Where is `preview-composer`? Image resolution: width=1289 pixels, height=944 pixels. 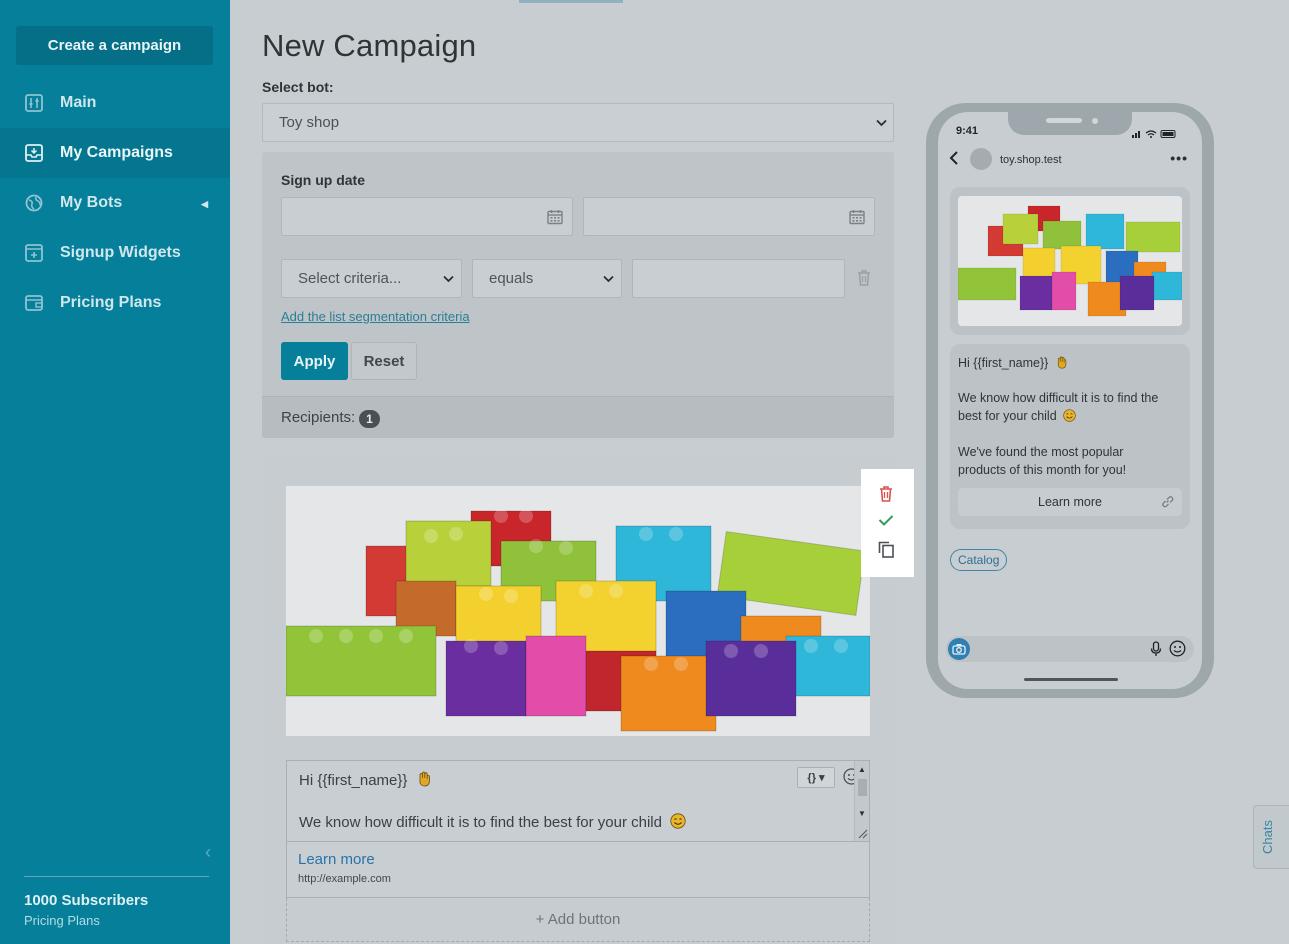
preview-composer is located at coordinates (1070, 649).